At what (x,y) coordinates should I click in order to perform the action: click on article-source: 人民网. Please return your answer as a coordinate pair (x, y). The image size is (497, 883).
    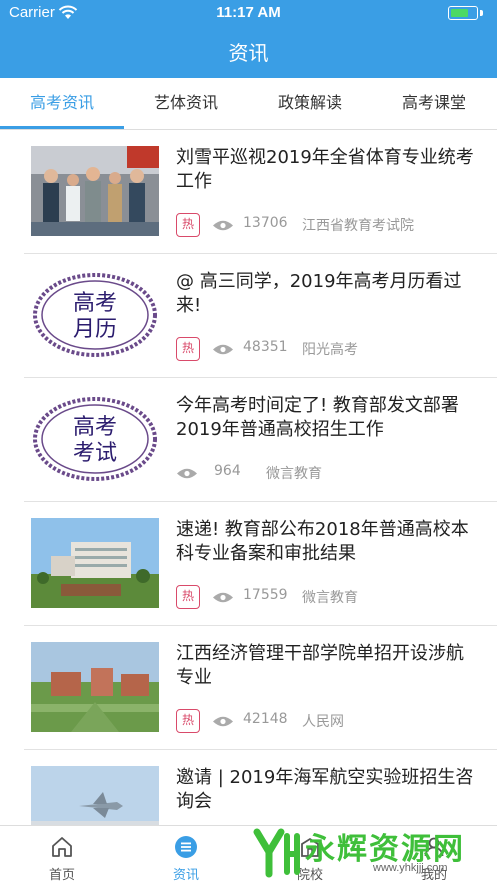
    Looking at the image, I should click on (323, 722).